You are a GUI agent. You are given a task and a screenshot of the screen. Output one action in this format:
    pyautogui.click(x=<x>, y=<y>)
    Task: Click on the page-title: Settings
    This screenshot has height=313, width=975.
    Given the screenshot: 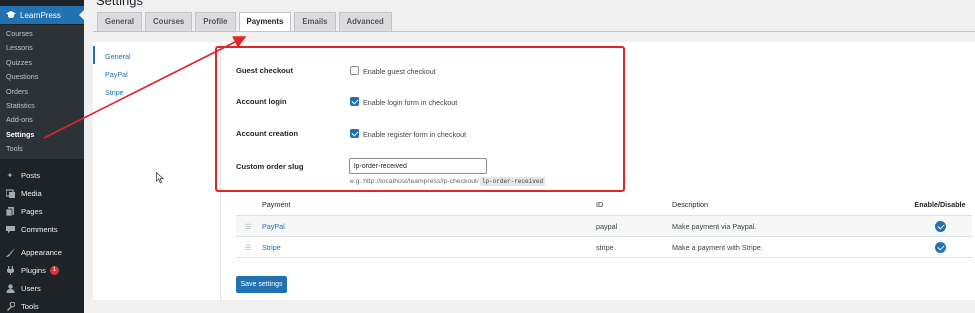 What is the action you would take?
    pyautogui.click(x=119, y=4)
    